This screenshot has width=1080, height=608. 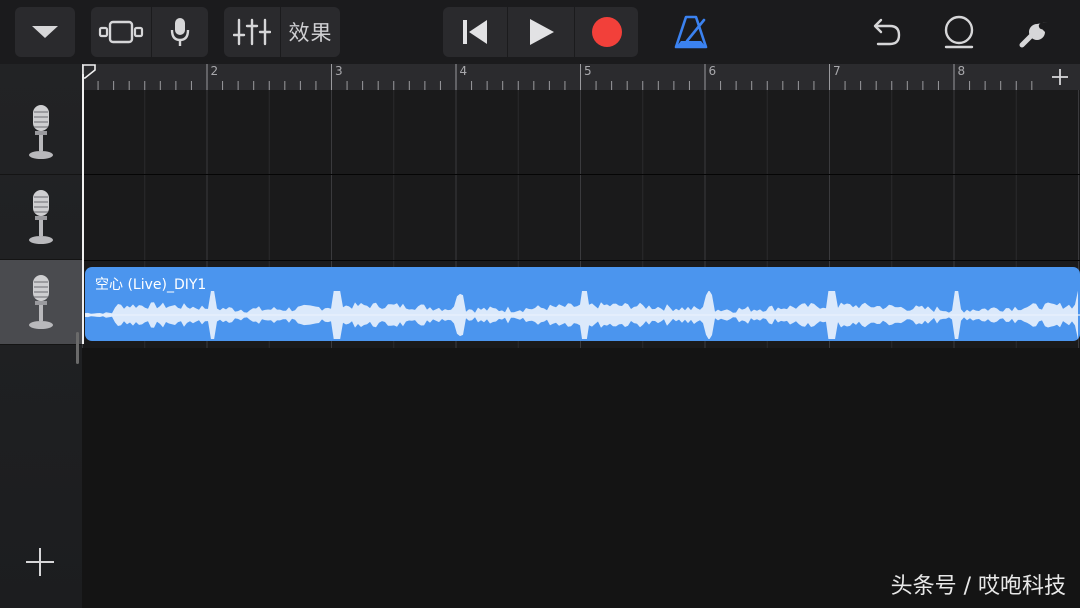 What do you see at coordinates (962, 71) in the screenshot?
I see `ruler-bar-number: 8` at bounding box center [962, 71].